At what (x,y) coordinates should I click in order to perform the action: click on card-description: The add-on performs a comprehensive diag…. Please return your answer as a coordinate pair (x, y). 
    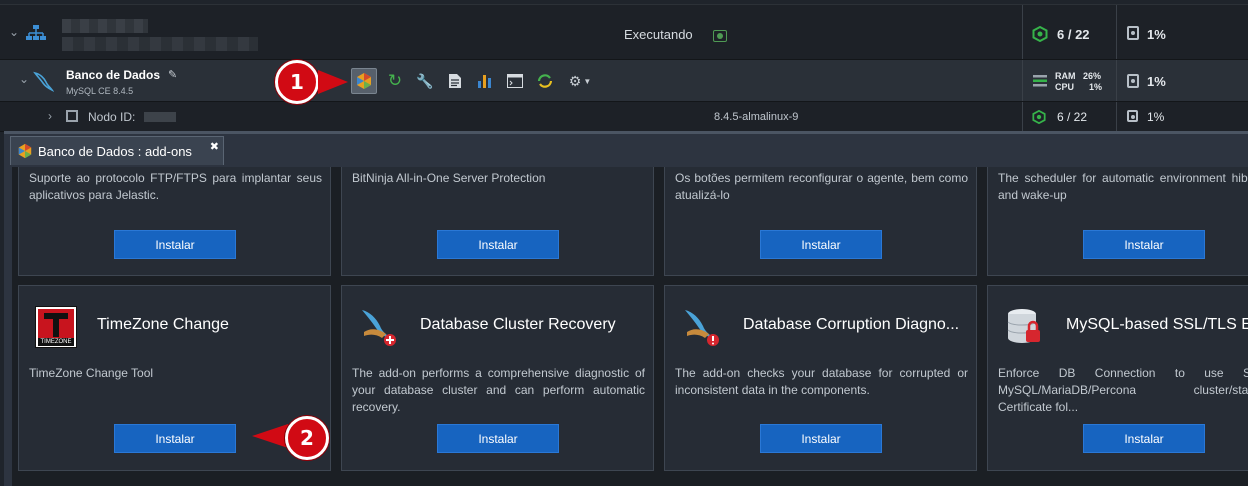
    Looking at the image, I should click on (498, 390).